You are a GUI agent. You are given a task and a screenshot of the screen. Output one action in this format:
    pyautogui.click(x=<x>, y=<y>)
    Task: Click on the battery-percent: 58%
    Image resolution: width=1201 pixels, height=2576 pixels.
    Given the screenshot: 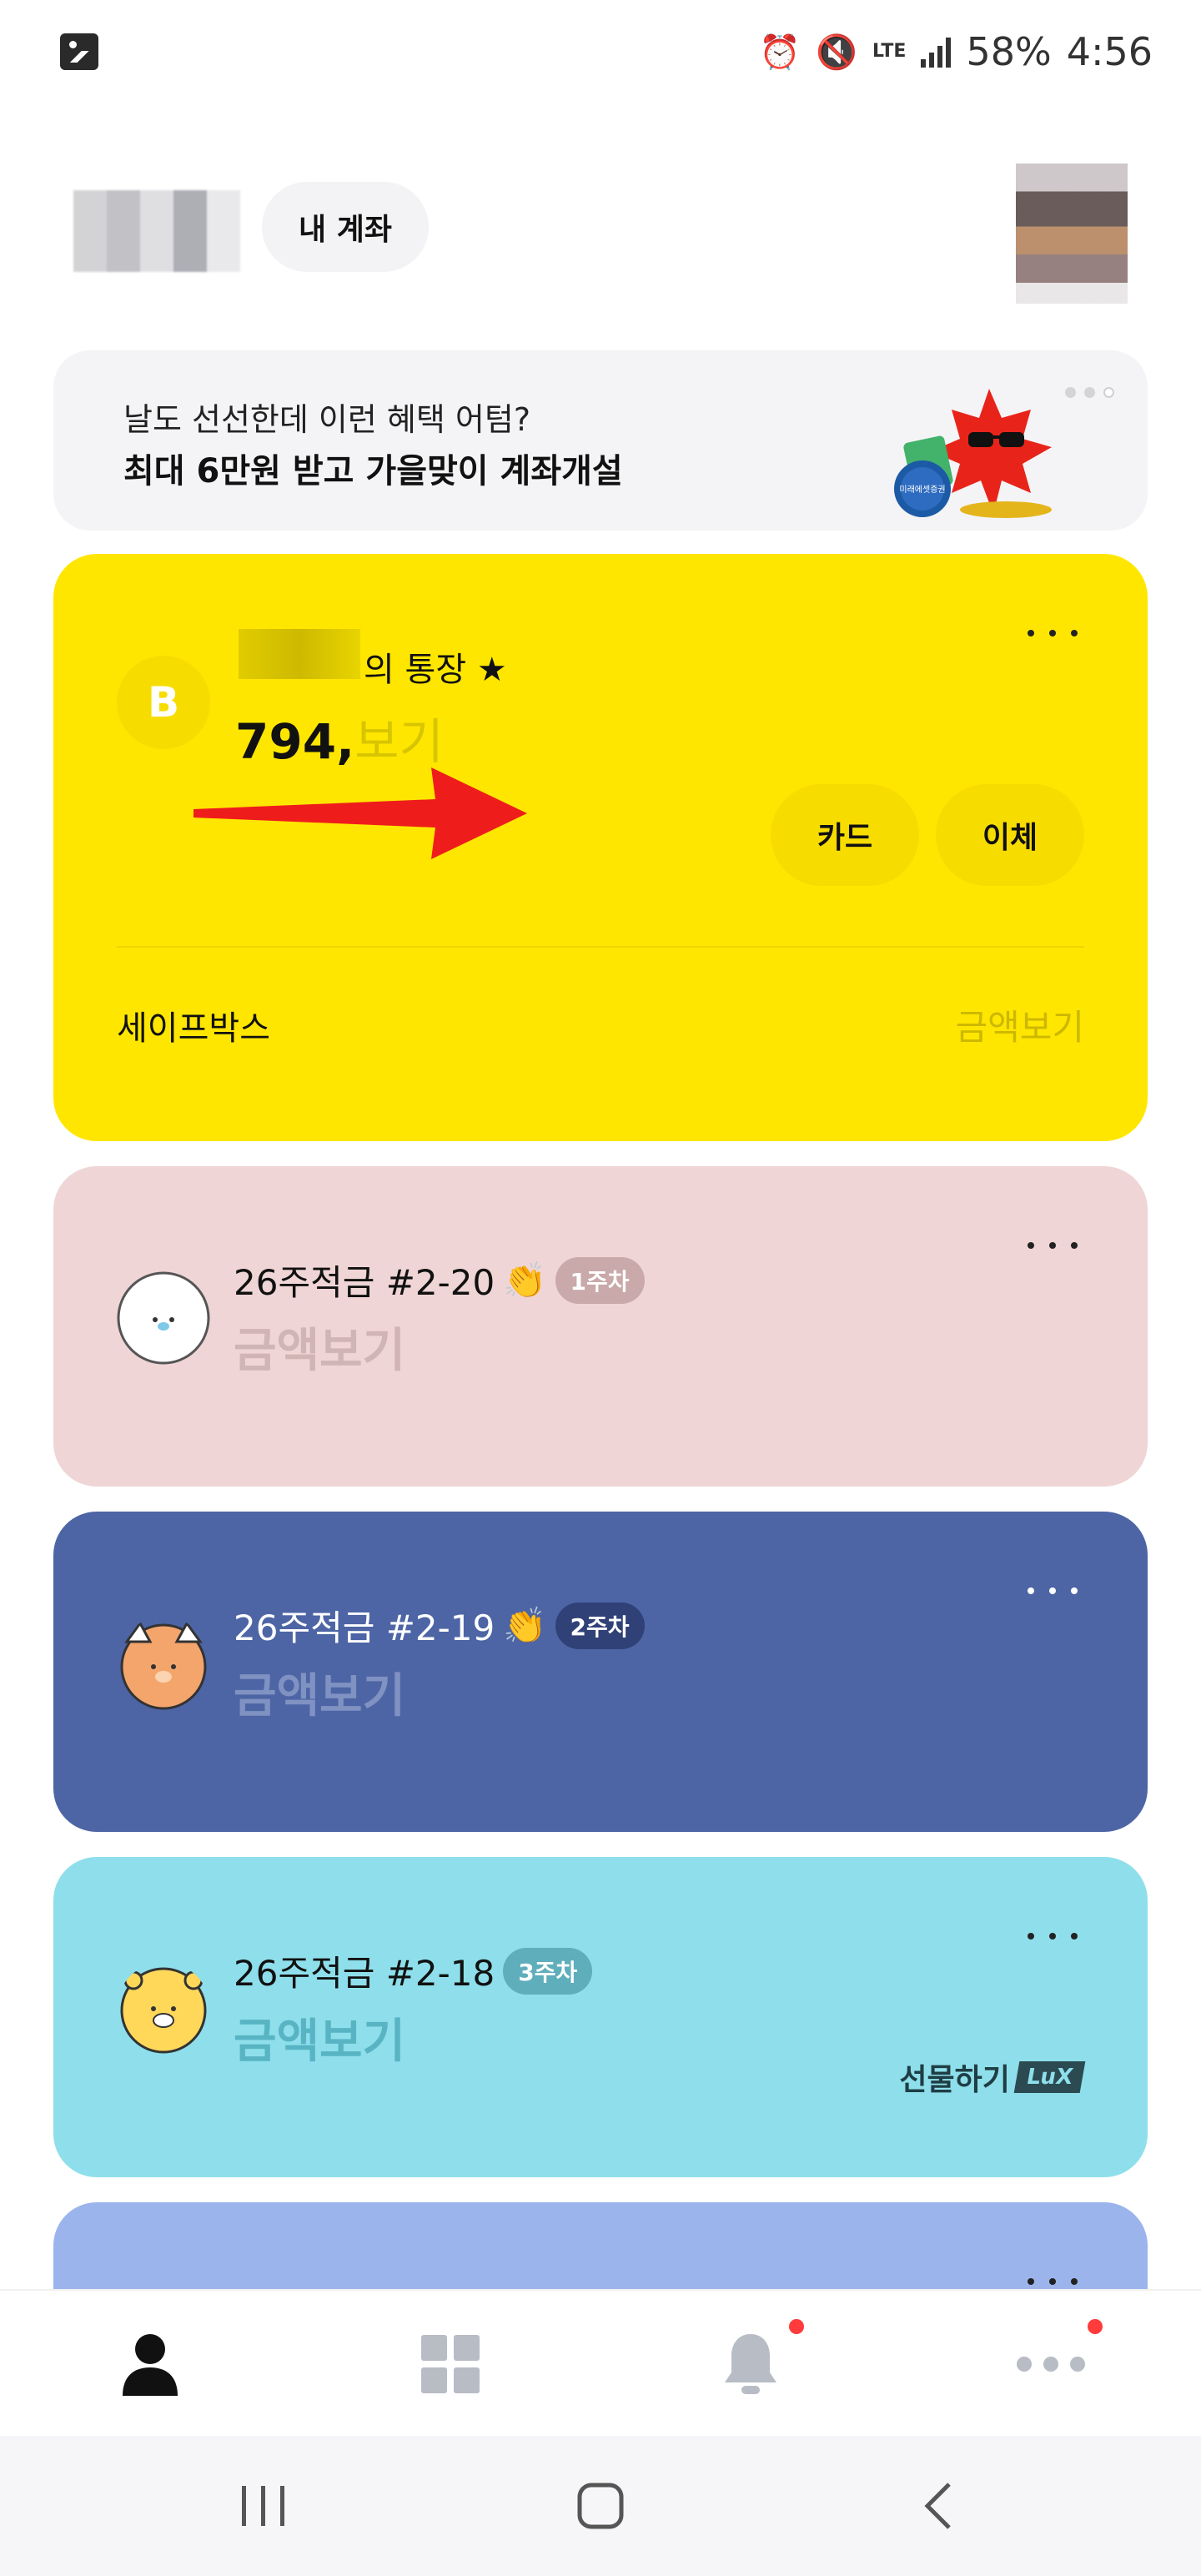 What is the action you would take?
    pyautogui.click(x=1009, y=51)
    